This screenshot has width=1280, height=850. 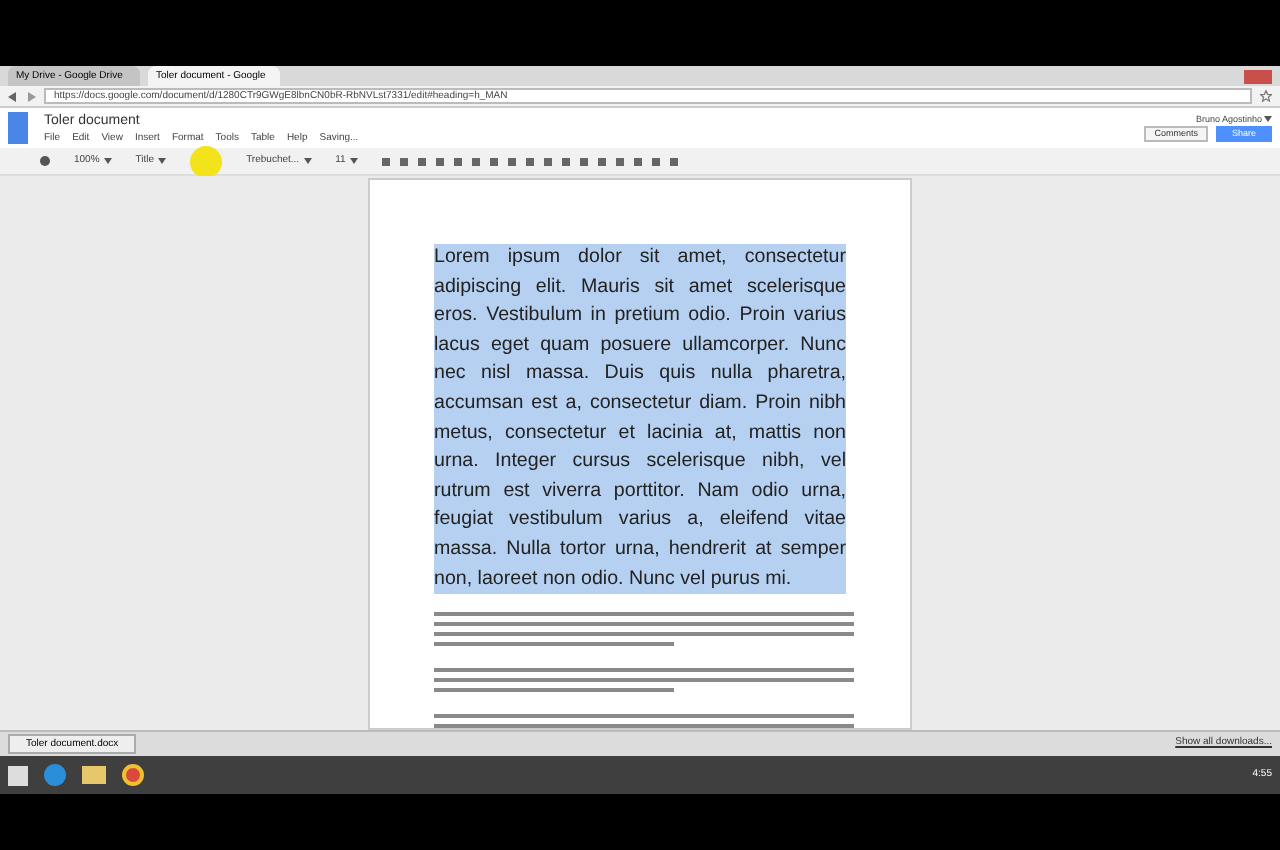 What do you see at coordinates (55, 775) in the screenshot?
I see `browser-taskbar-icon` at bounding box center [55, 775].